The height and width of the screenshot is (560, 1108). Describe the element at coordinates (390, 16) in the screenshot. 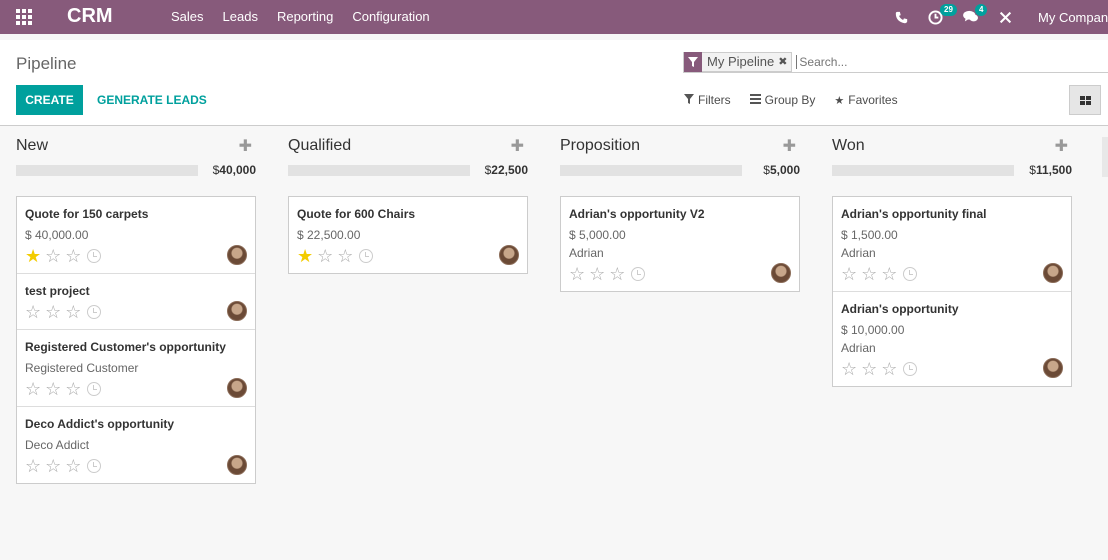

I see `menu-item-configuration: Configuration` at that location.